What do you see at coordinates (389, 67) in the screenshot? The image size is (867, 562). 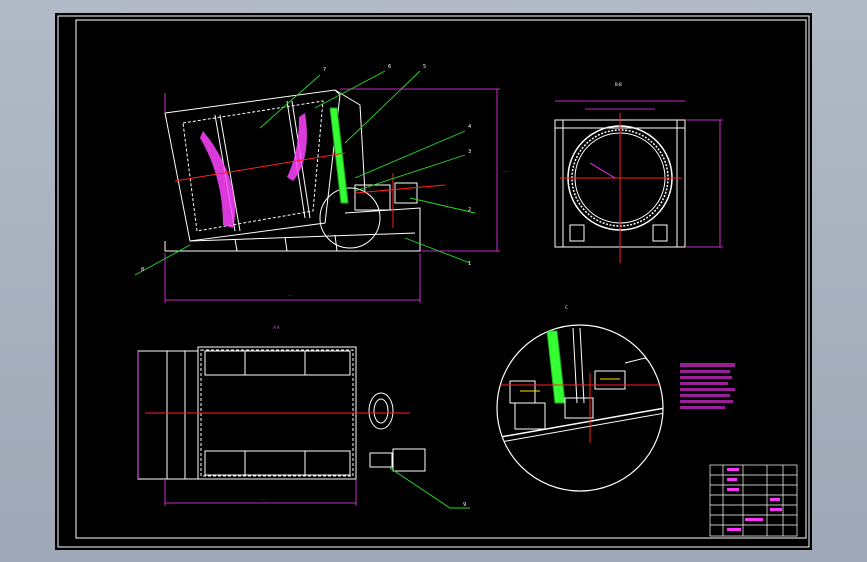 I see `callout-6: 6` at bounding box center [389, 67].